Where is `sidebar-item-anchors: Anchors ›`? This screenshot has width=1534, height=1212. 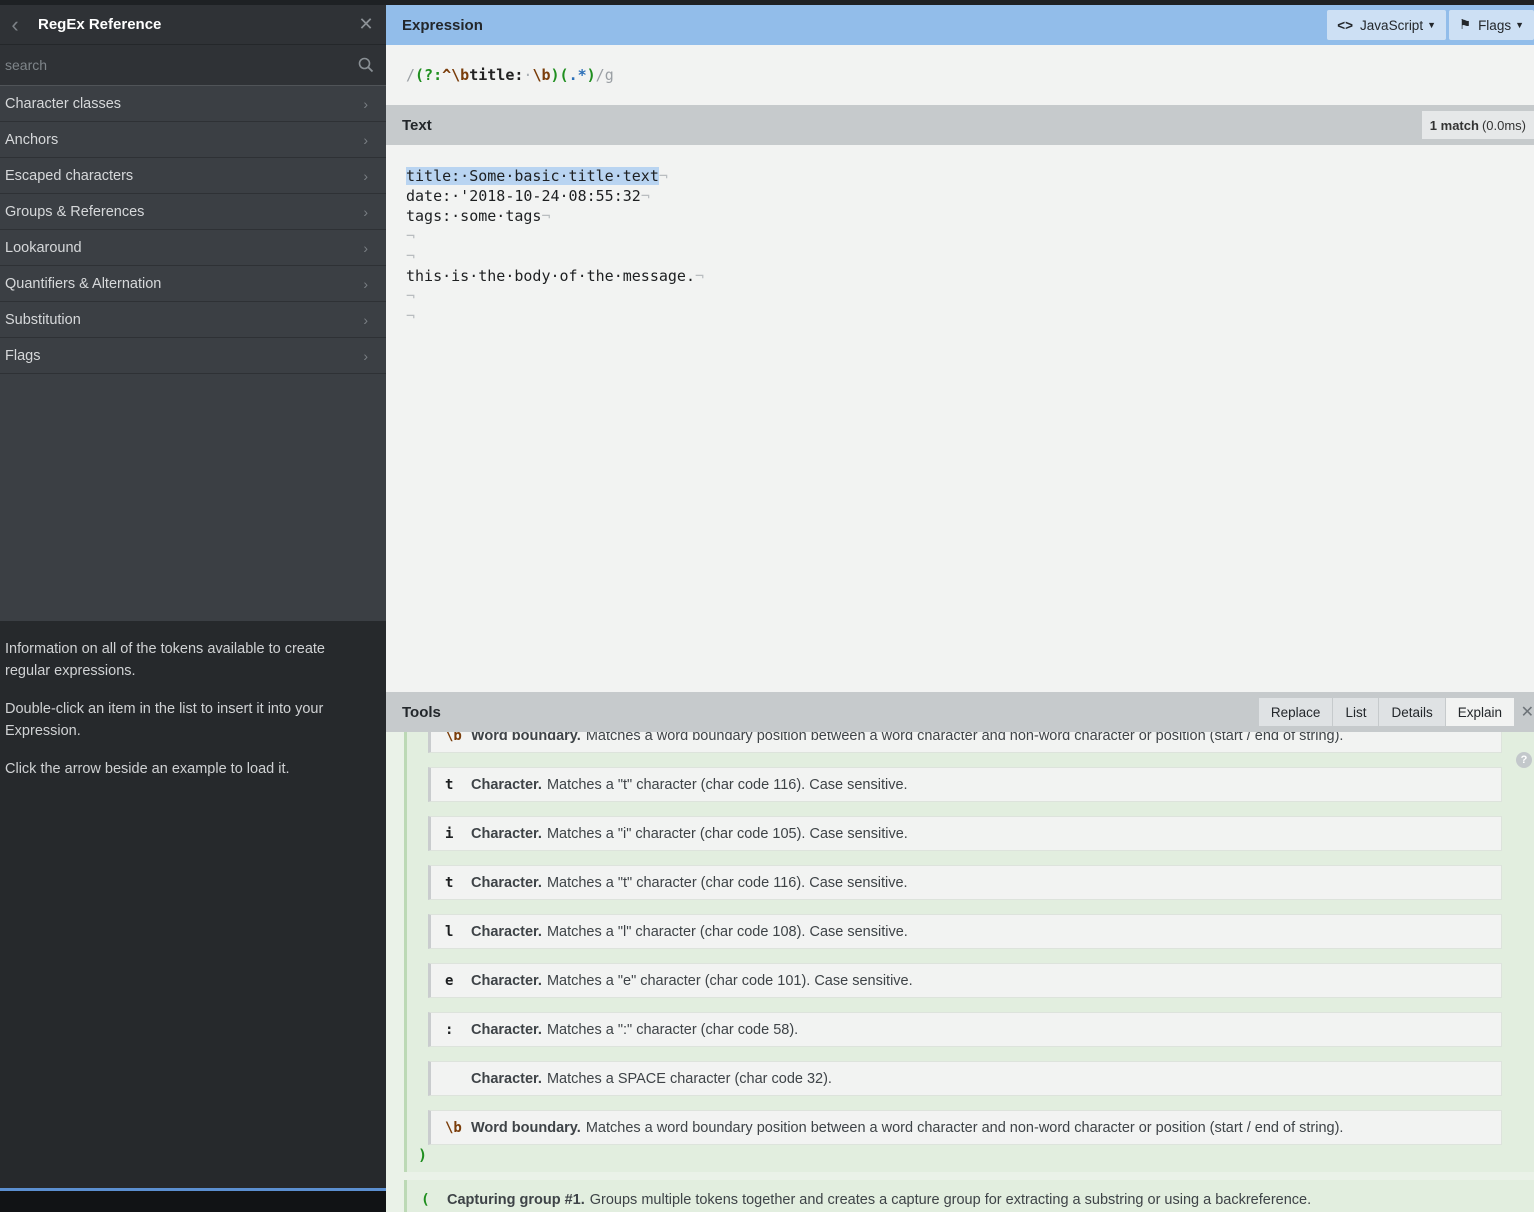
sidebar-item-anchors: Anchors › is located at coordinates (193, 140).